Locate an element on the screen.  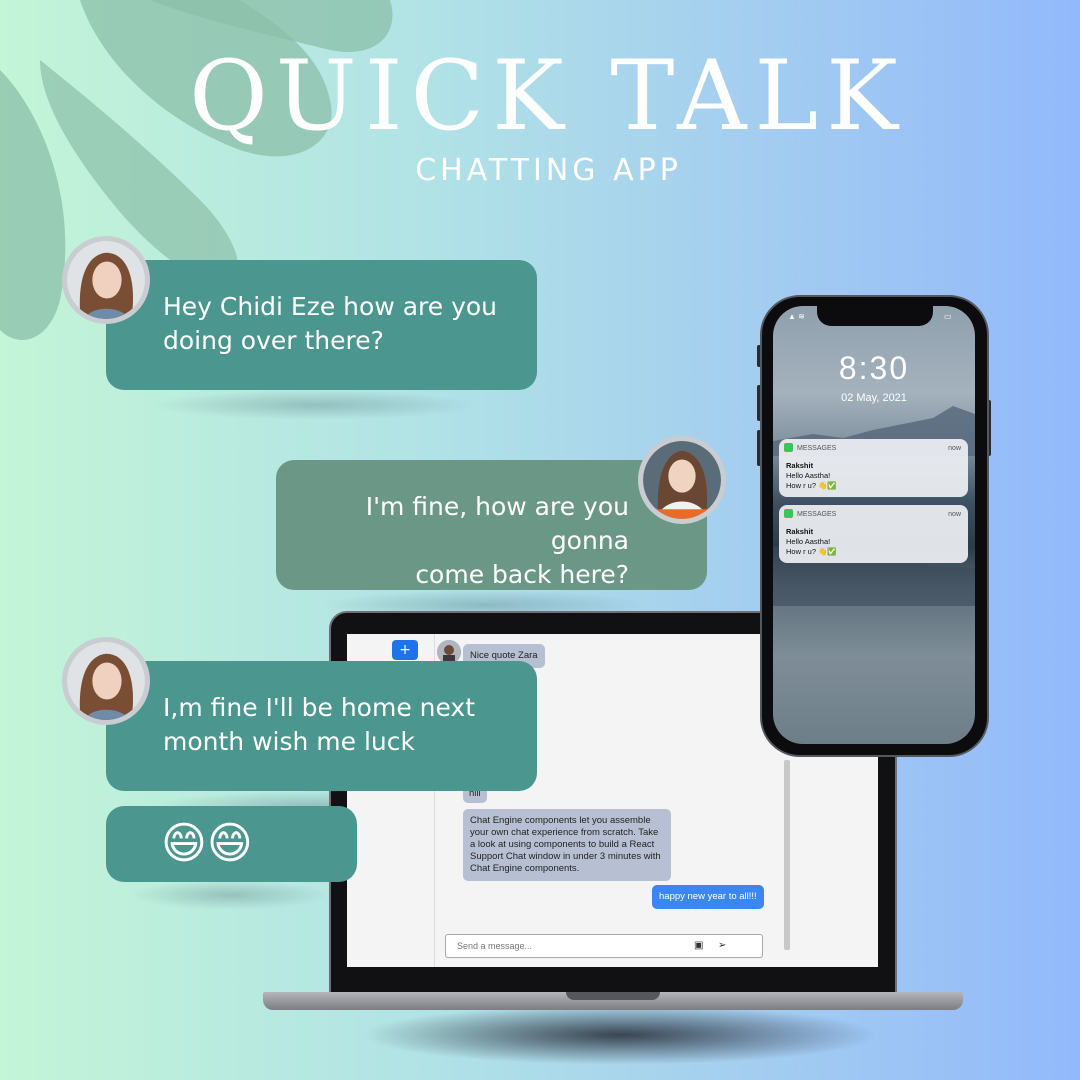
bubble-text: month wish me luck is located at coordinates (289, 741).